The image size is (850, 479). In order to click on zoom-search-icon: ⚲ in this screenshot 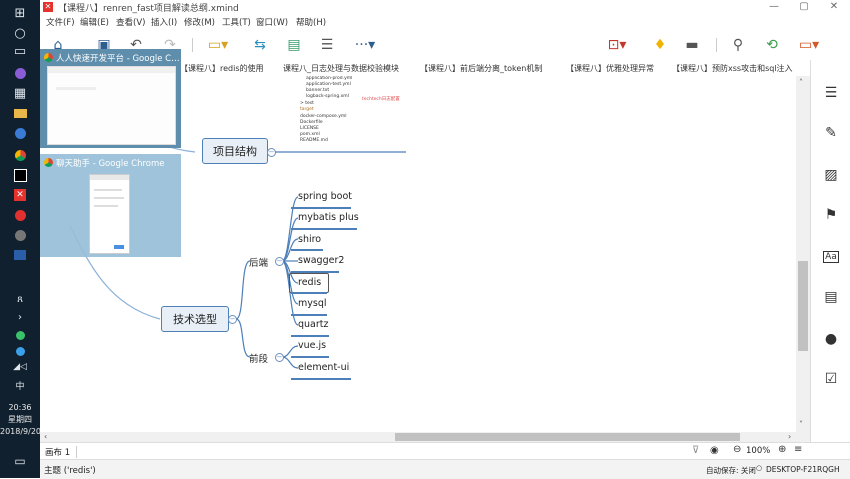, I will do `click(738, 45)`.